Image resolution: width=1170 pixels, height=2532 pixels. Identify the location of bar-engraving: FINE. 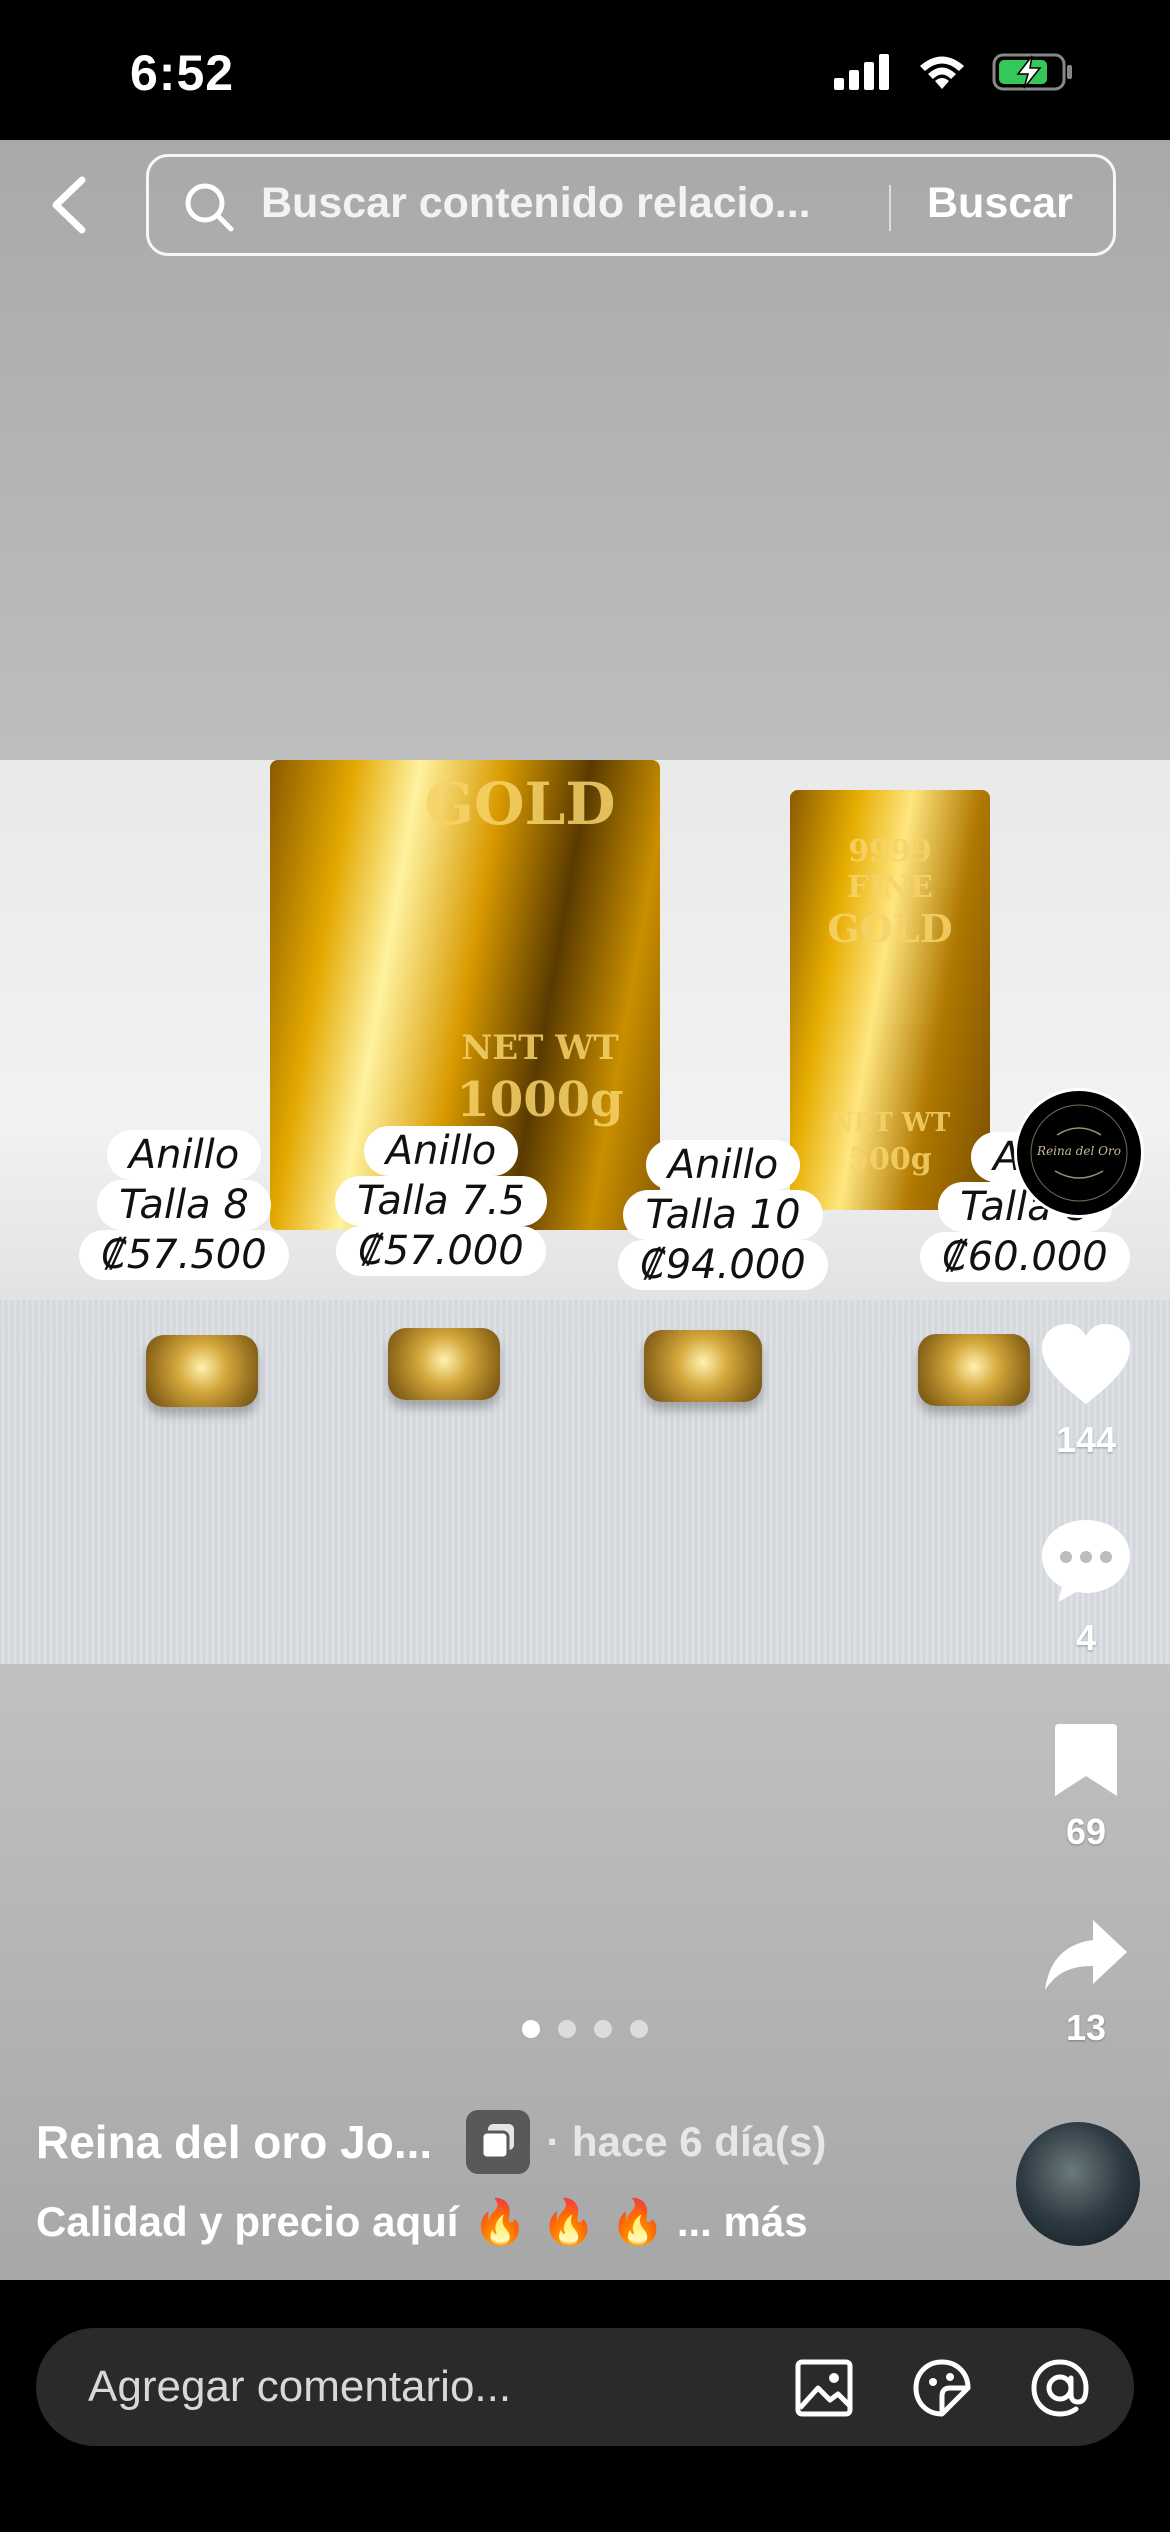
(890, 887).